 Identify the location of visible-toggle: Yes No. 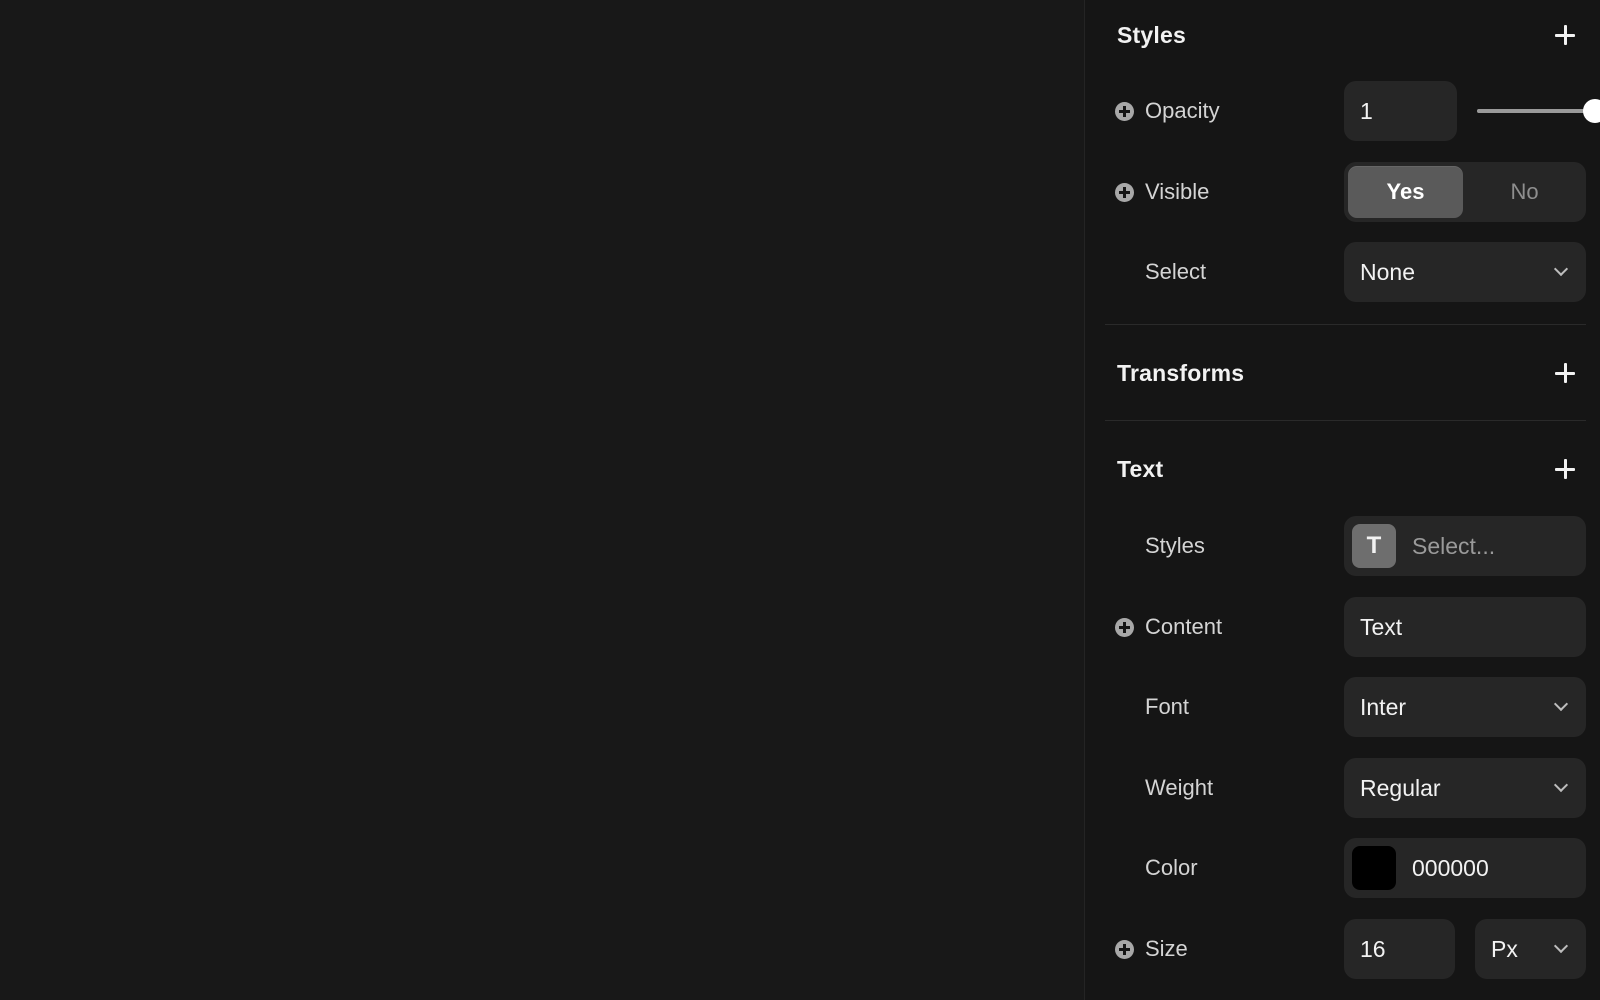
(1465, 192).